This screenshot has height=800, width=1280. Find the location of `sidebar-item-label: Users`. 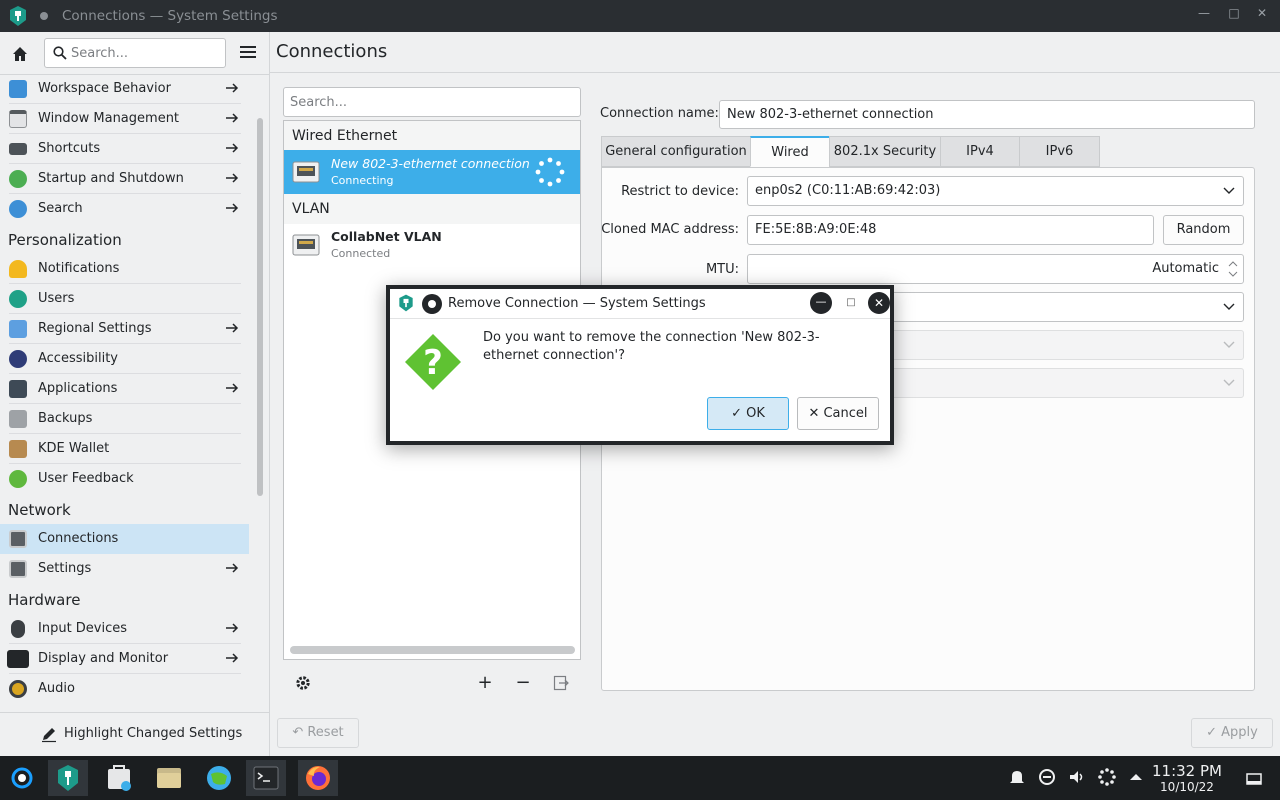

sidebar-item-label: Users is located at coordinates (56, 298).